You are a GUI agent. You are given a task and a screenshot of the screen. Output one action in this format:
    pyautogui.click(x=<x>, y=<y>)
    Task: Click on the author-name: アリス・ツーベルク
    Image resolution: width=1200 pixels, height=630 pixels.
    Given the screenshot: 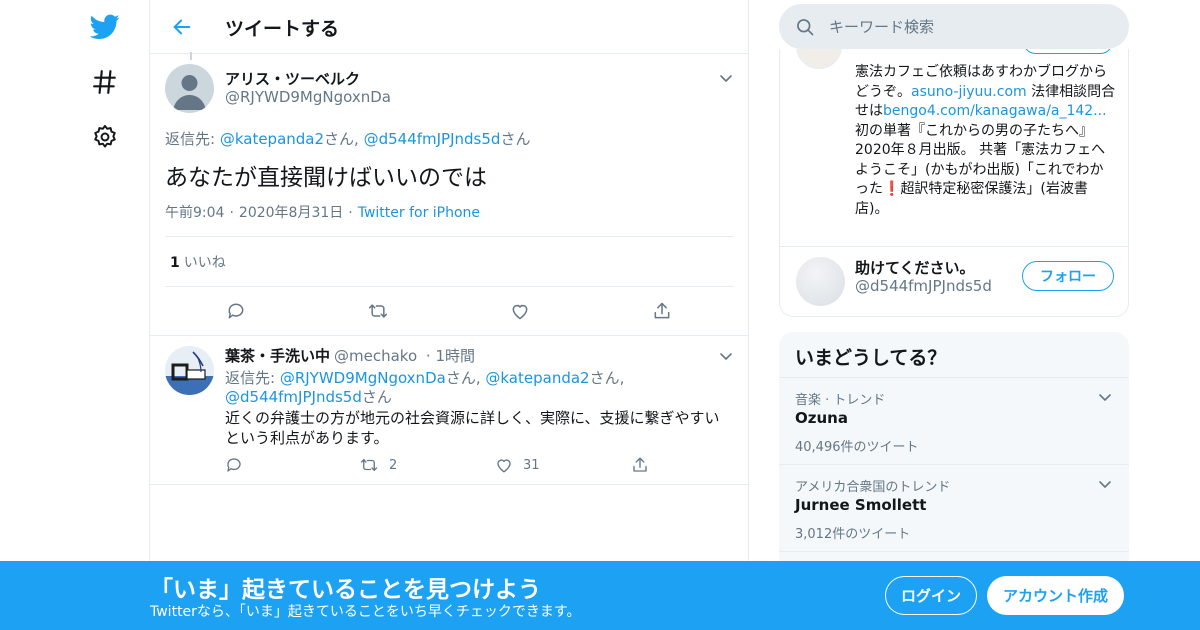 What is the action you would take?
    pyautogui.click(x=292, y=78)
    